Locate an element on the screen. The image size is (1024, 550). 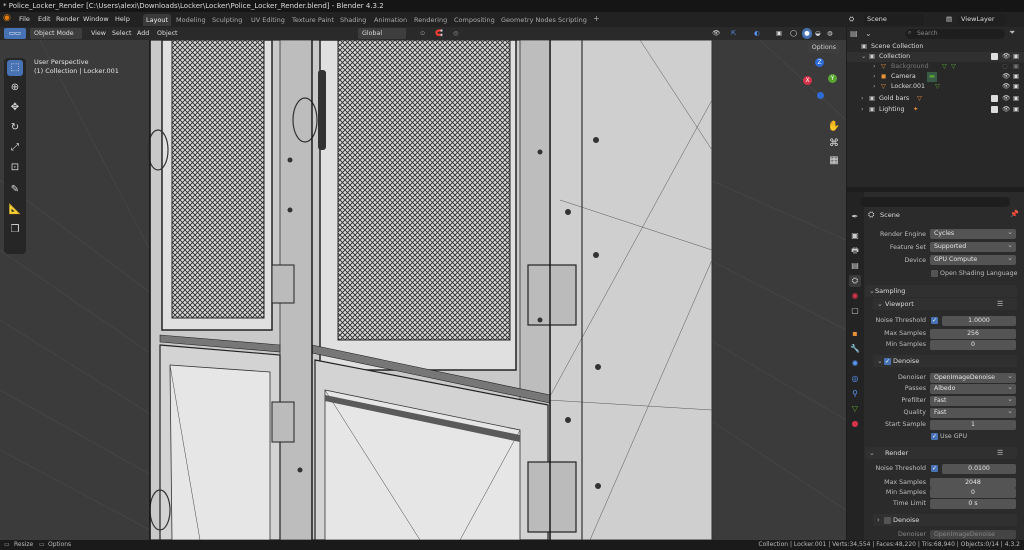
menu-render: Render is located at coordinates (67, 19).